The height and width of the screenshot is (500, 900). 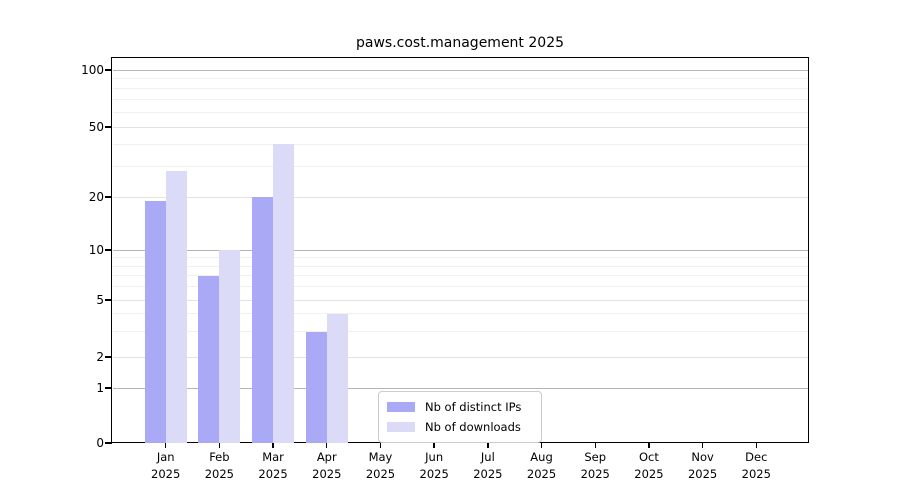 What do you see at coordinates (380, 465) in the screenshot?
I see `x-tick-label: May 2025` at bounding box center [380, 465].